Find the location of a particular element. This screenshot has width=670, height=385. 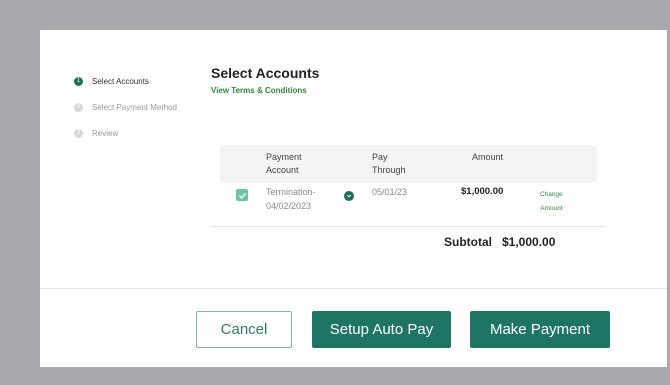

column-header-amount: Amount is located at coordinates (488, 157).